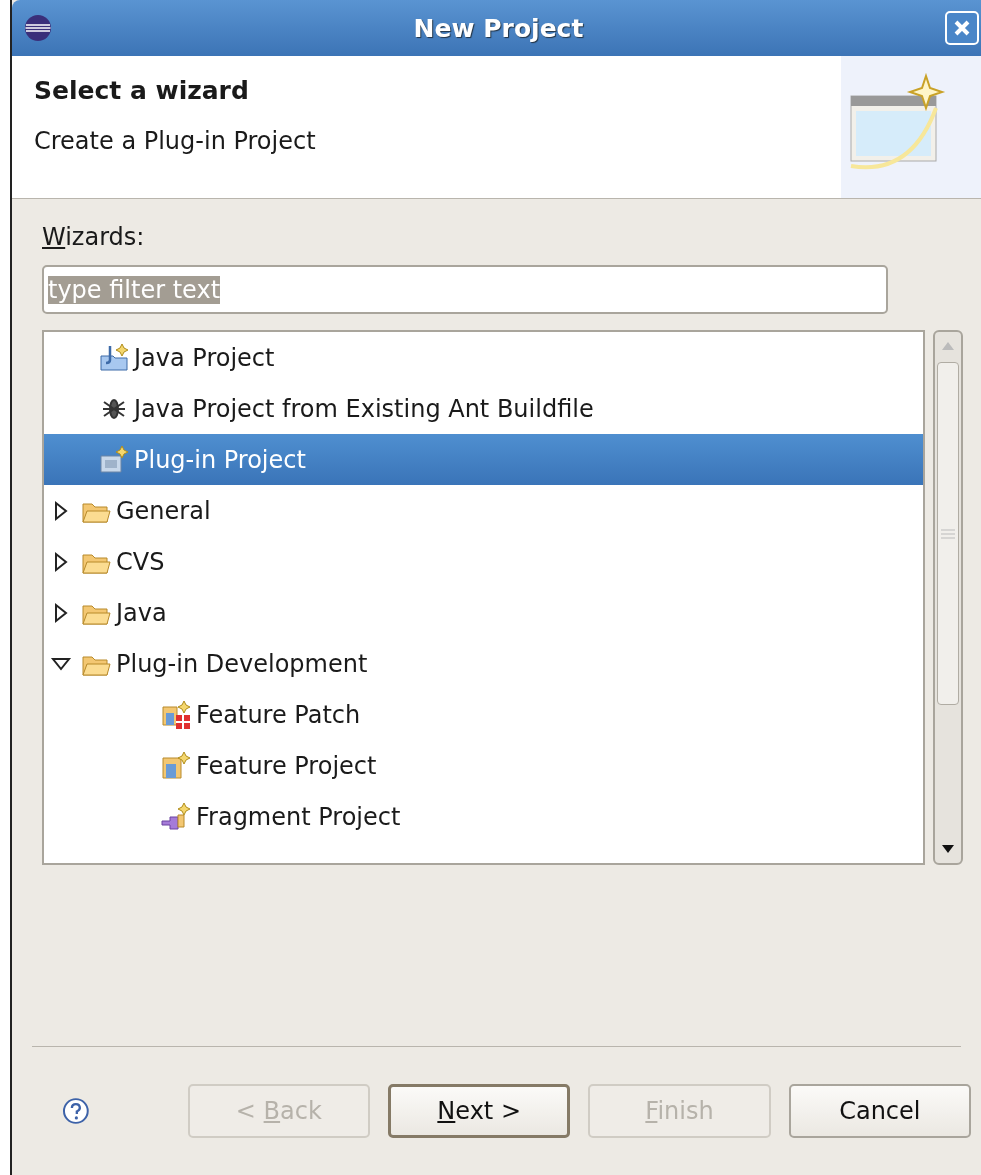 This screenshot has height=1175, width=981. I want to click on tree-item: Plug-in Project, so click(483, 459).